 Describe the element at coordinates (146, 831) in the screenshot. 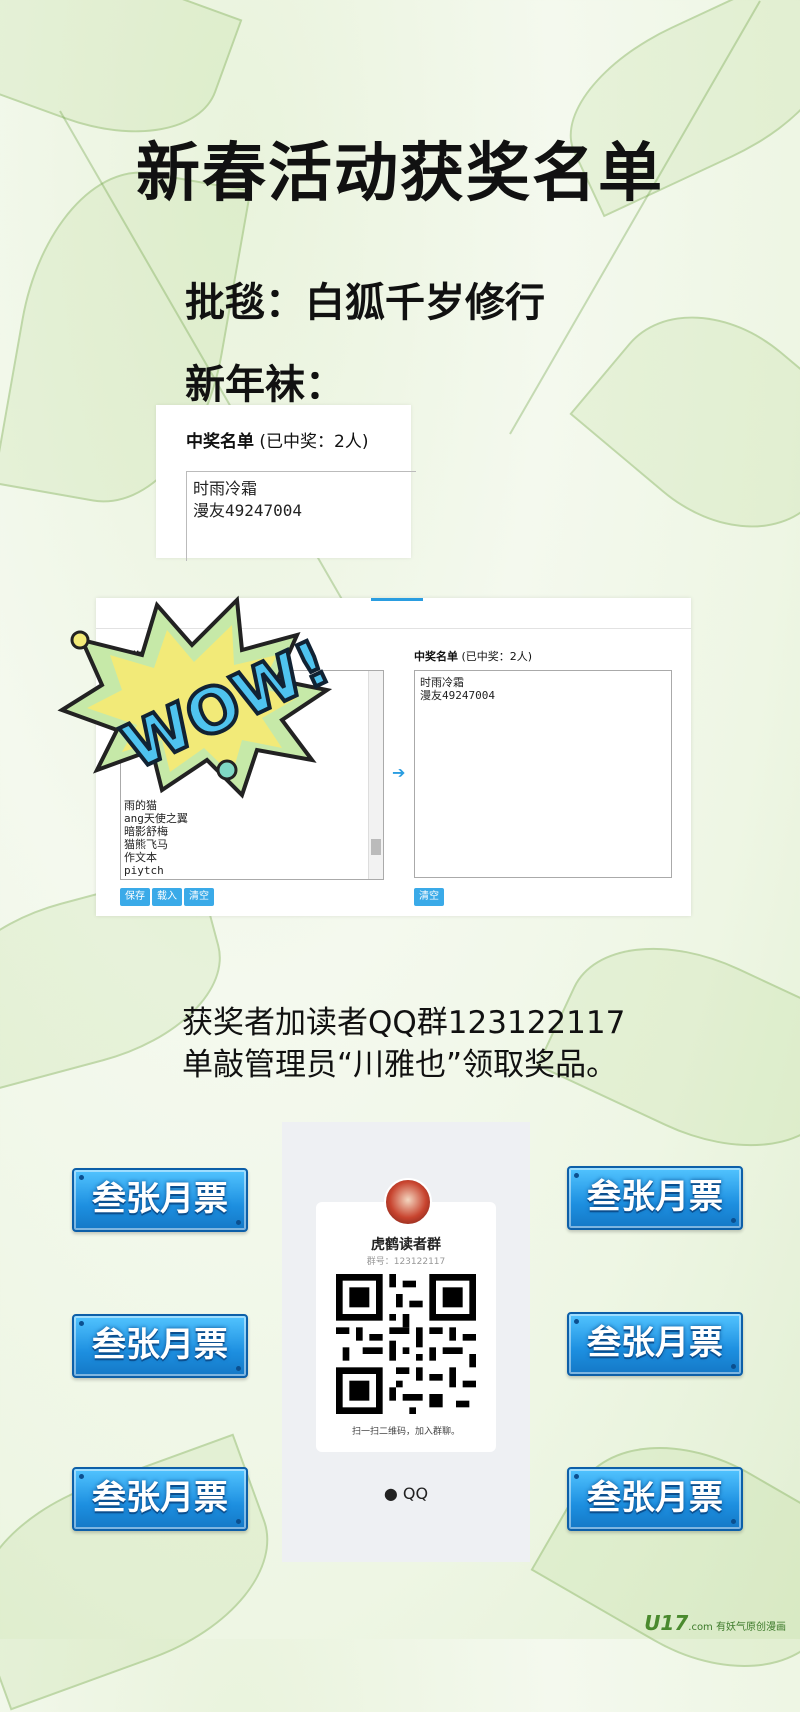

I see `participant-entry: 暗影舒梅` at that location.